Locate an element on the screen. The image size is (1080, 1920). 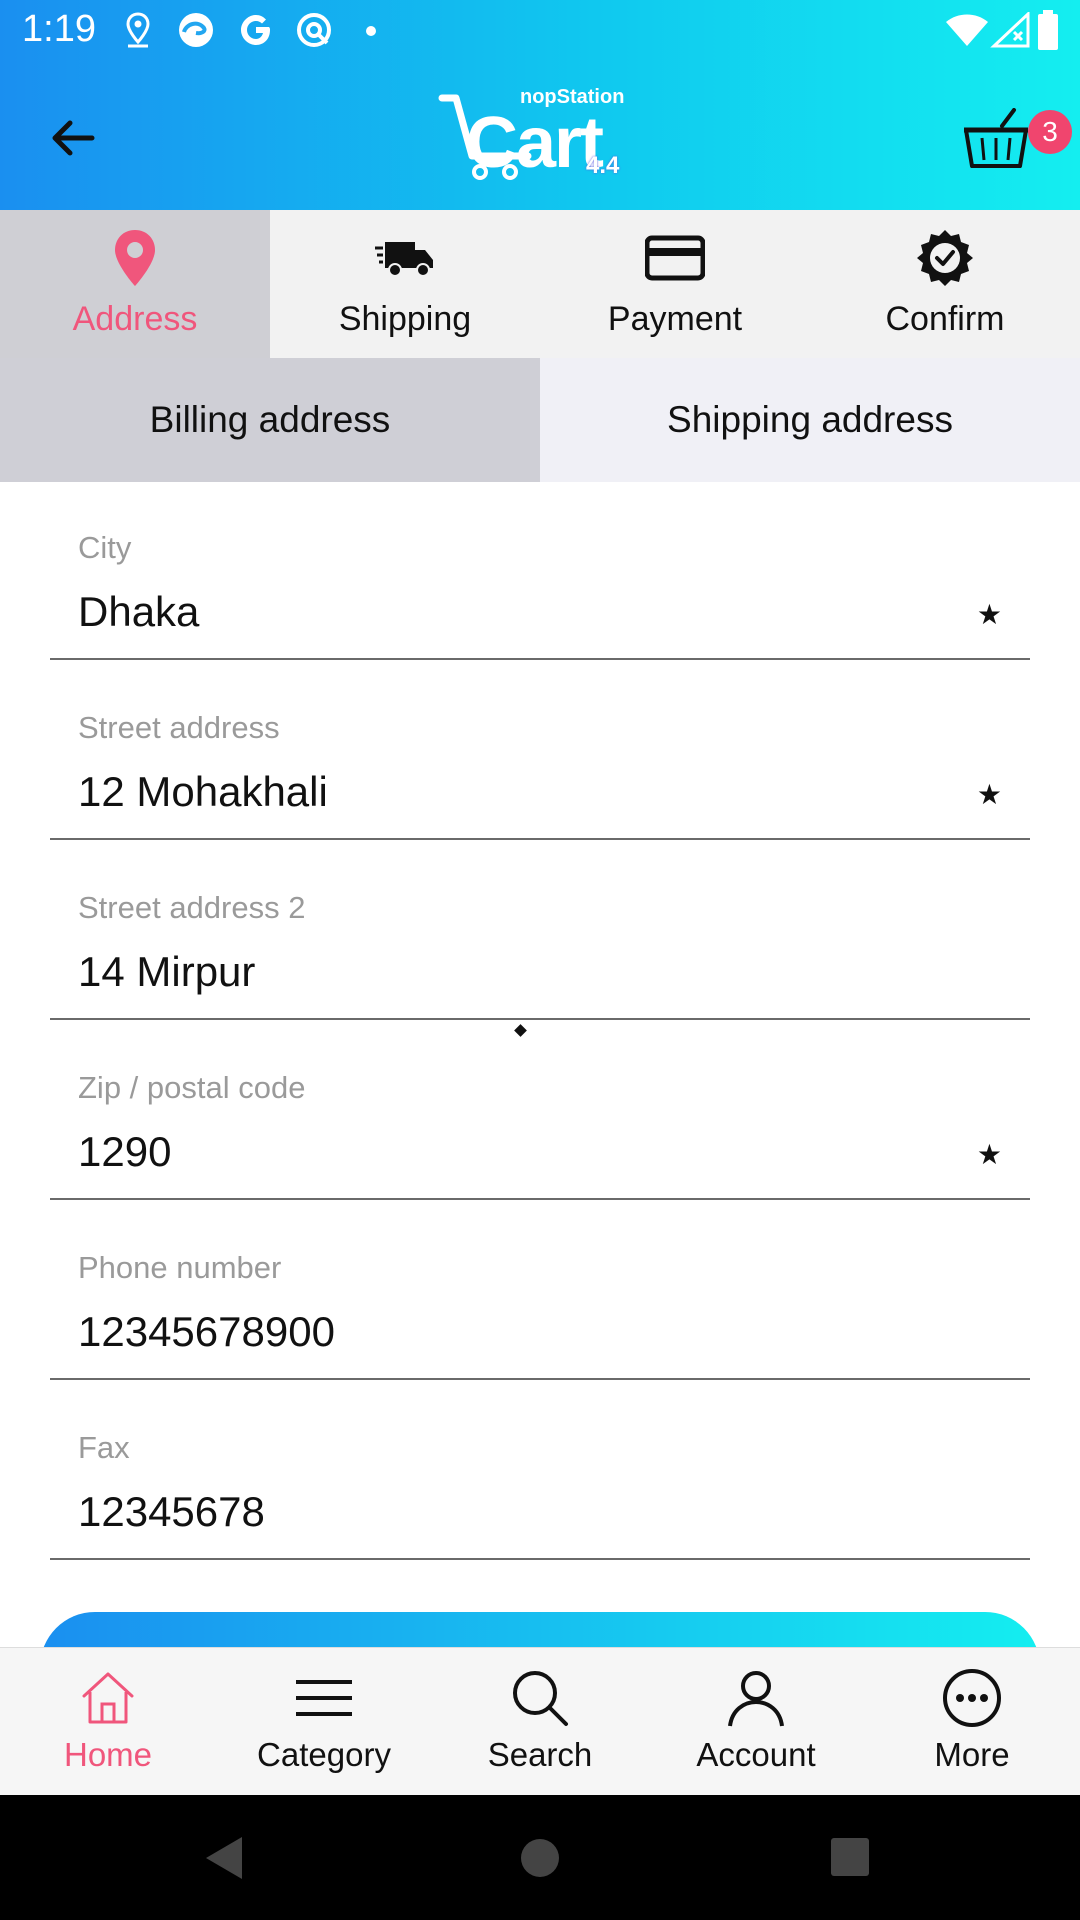
fax-input: 12345678 is located at coordinates (171, 1512).